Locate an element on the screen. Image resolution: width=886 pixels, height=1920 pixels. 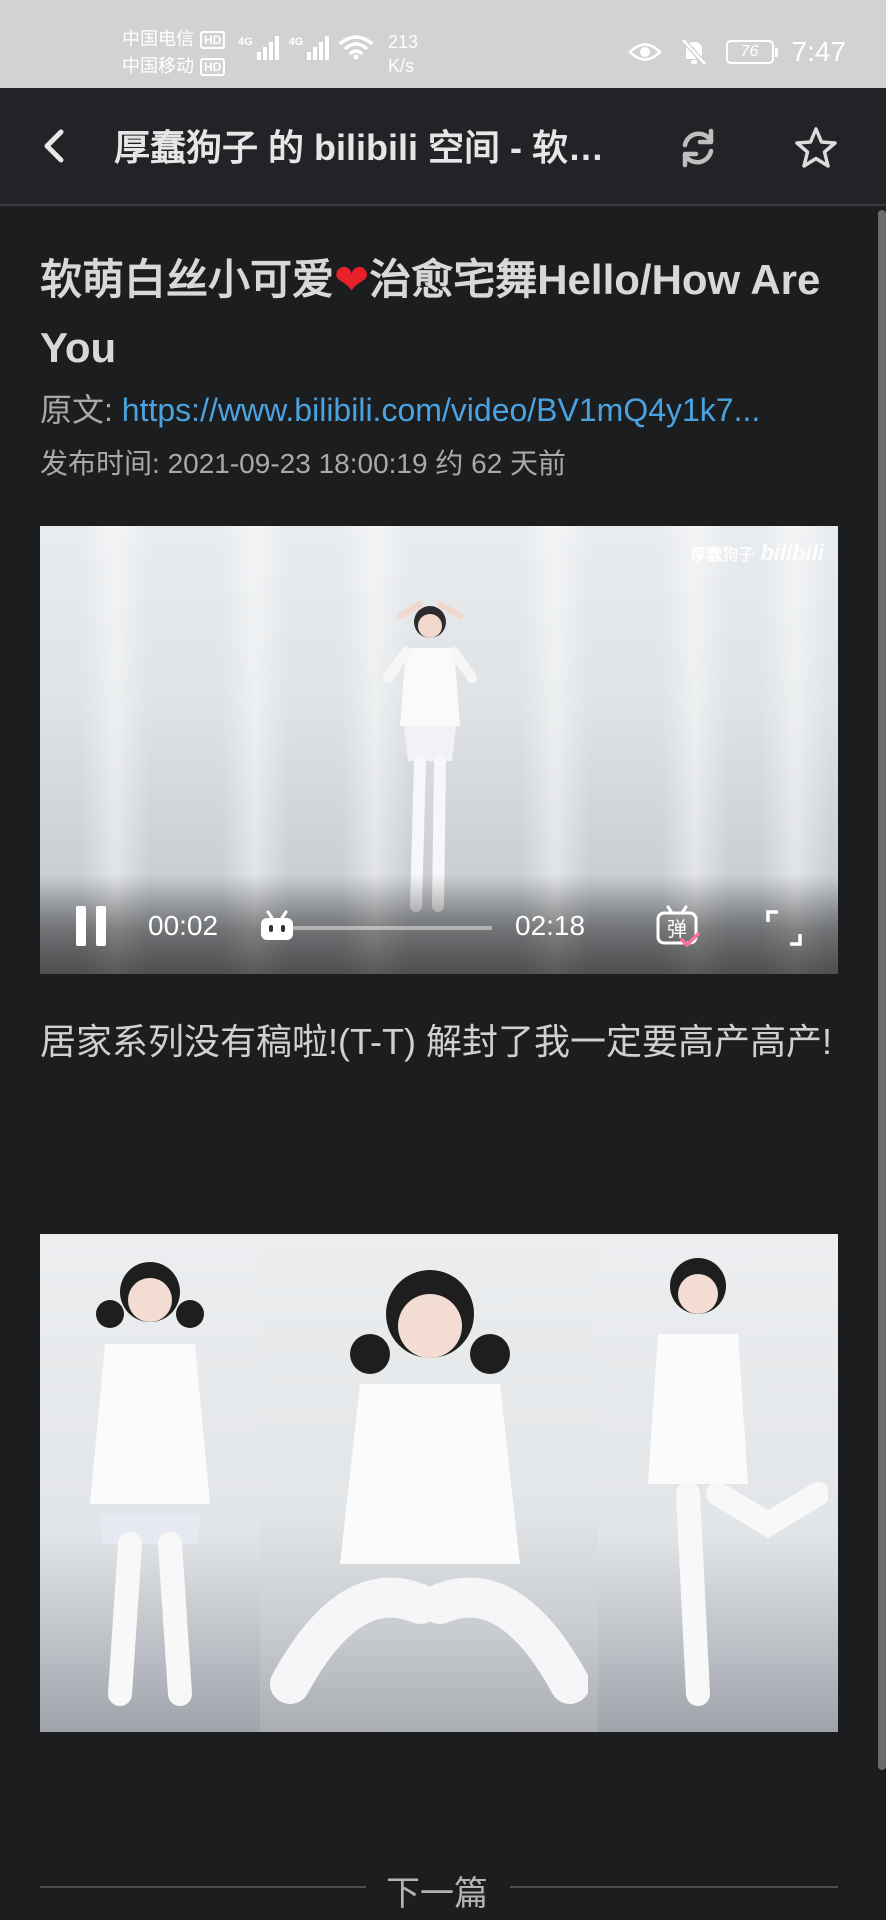
battery-icon: 76 is located at coordinates (751, 52).